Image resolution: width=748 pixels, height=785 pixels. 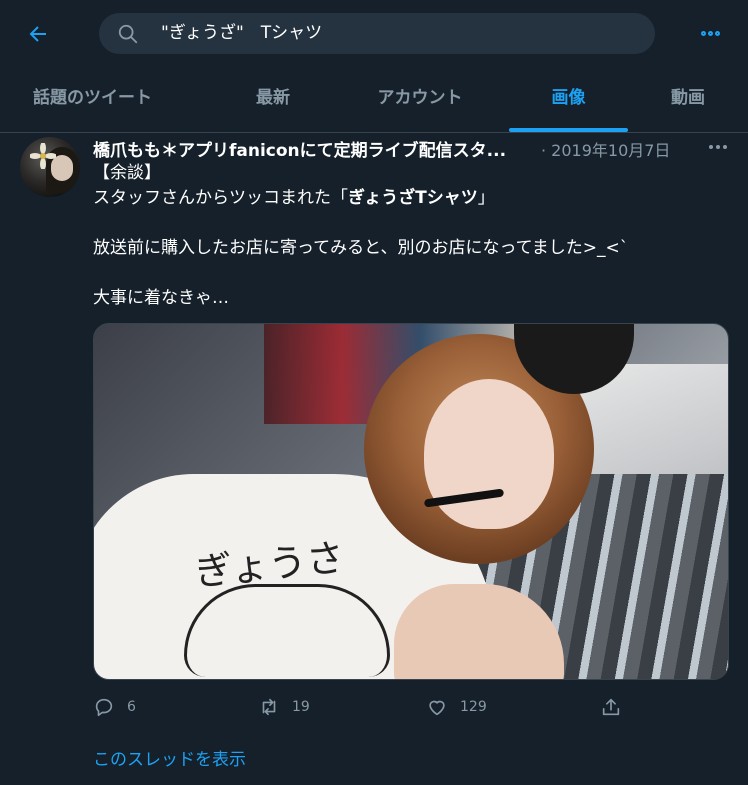 What do you see at coordinates (284, 707) in the screenshot?
I see `retweet-button: 19` at bounding box center [284, 707].